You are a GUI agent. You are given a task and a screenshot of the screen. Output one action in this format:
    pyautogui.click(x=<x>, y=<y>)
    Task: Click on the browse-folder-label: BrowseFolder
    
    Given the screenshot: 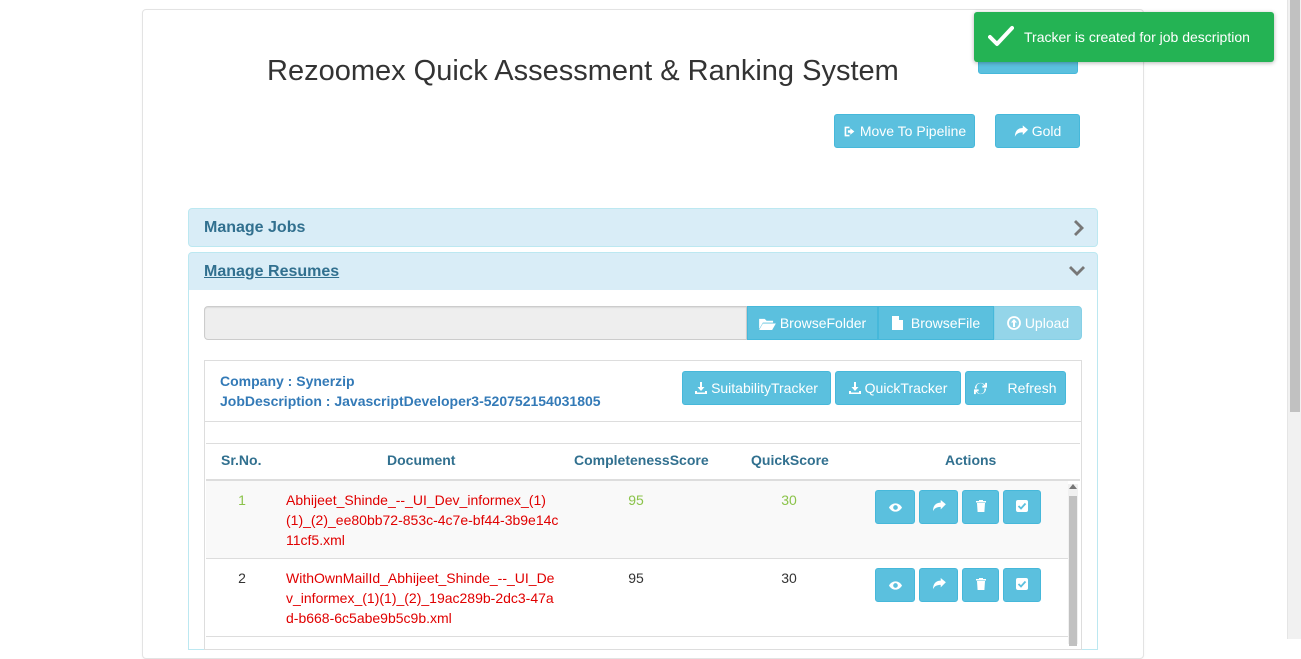 What is the action you would take?
    pyautogui.click(x=823, y=323)
    